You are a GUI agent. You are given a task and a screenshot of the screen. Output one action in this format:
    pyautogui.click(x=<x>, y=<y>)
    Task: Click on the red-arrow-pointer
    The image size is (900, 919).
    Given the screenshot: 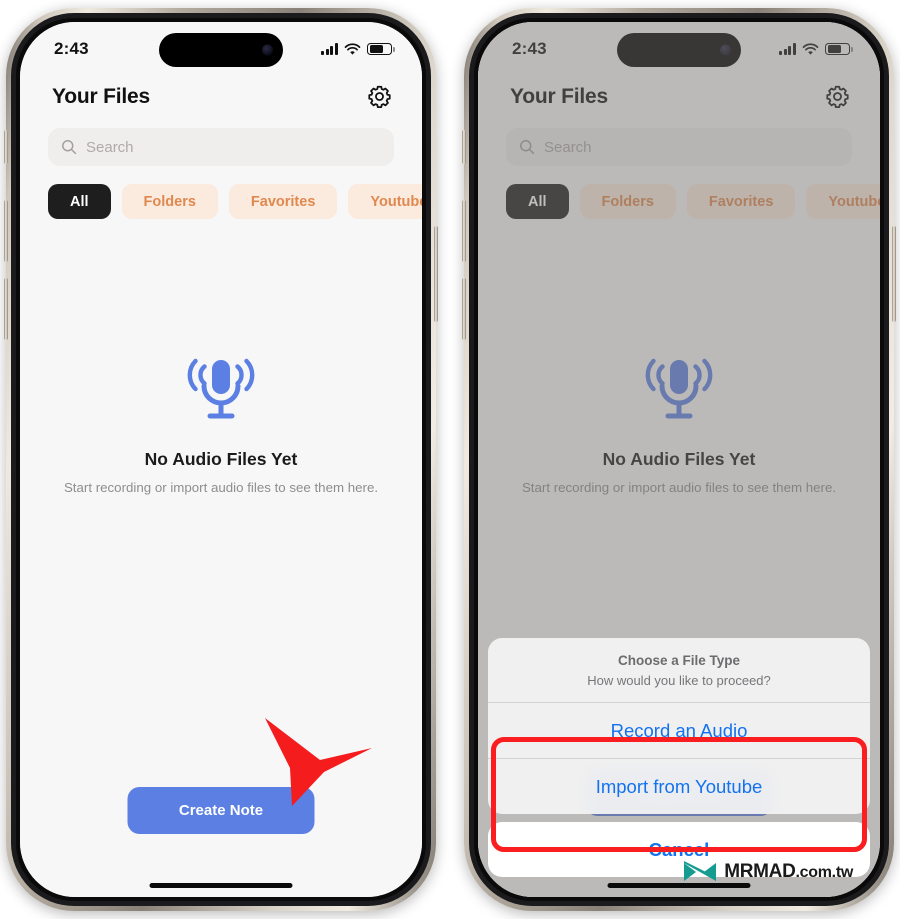 What is the action you would take?
    pyautogui.click(x=318, y=762)
    